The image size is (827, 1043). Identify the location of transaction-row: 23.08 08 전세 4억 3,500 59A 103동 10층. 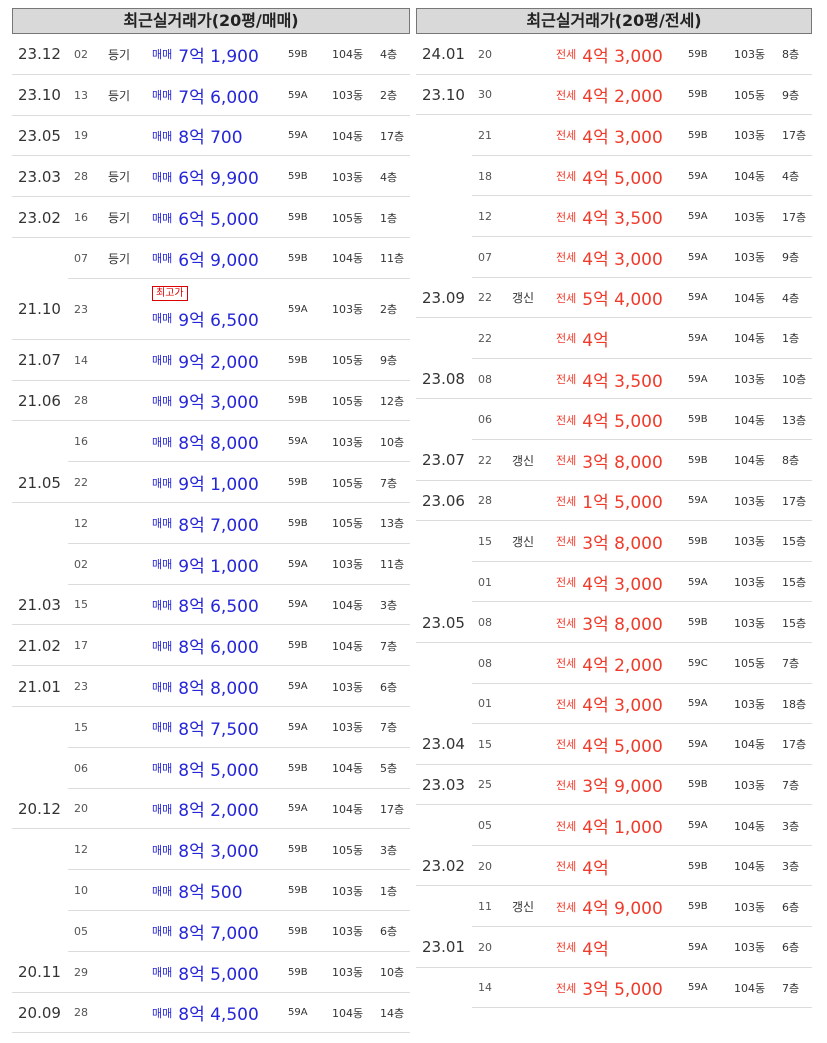
(614, 379).